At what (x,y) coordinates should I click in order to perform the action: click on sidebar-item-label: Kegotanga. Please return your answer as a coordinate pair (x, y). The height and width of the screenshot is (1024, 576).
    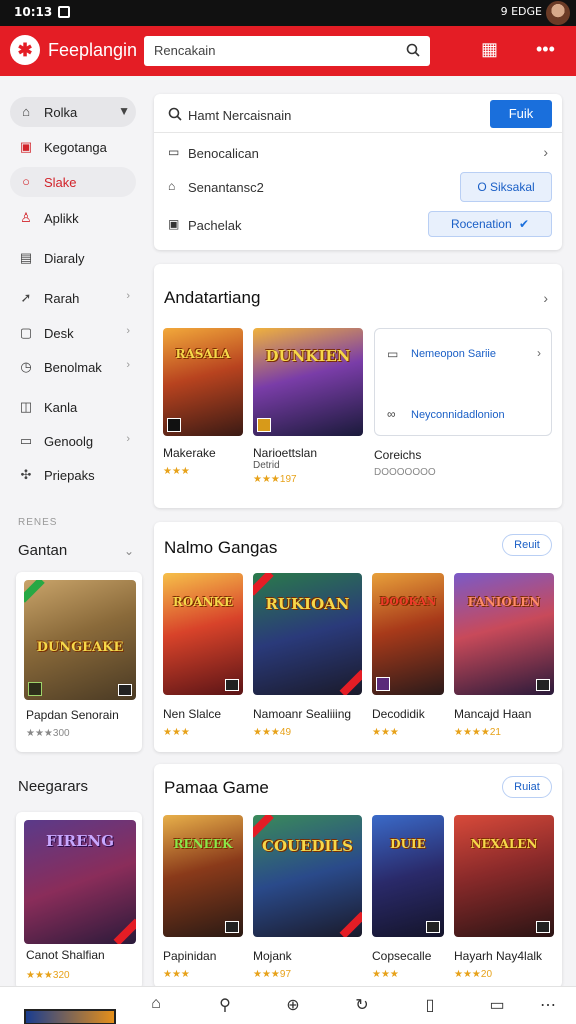
    Looking at the image, I should click on (75, 147).